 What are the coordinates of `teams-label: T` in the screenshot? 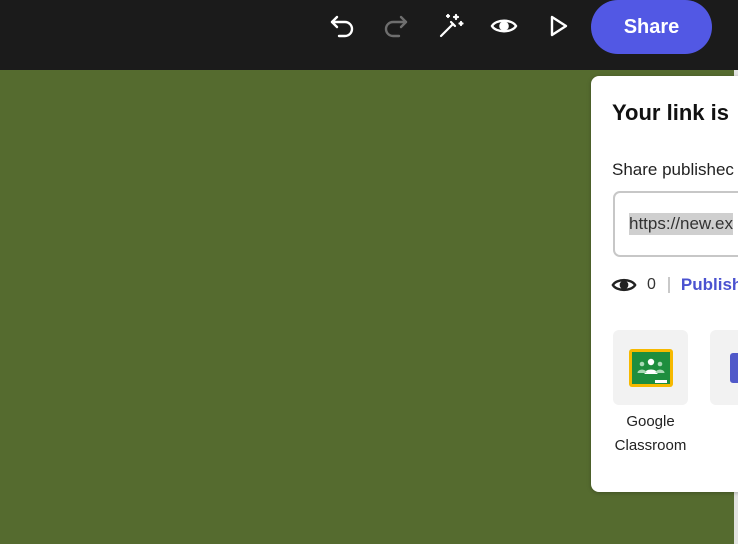 It's located at (724, 422).